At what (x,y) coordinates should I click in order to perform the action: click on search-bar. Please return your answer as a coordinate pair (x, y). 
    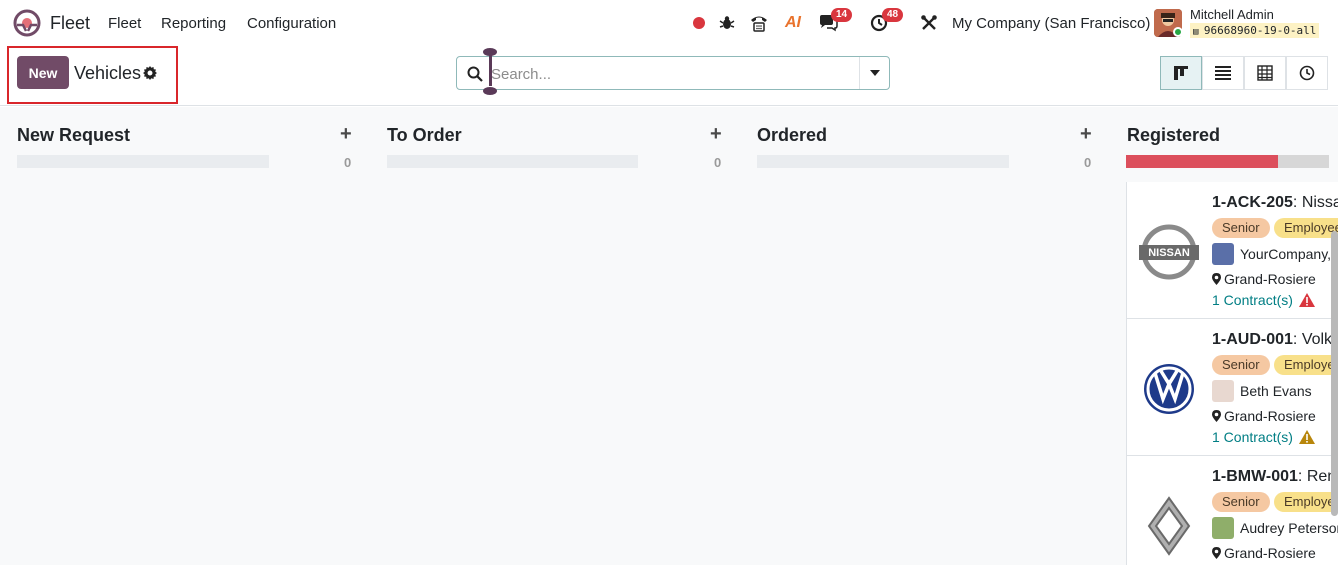
    Looking at the image, I should click on (673, 73).